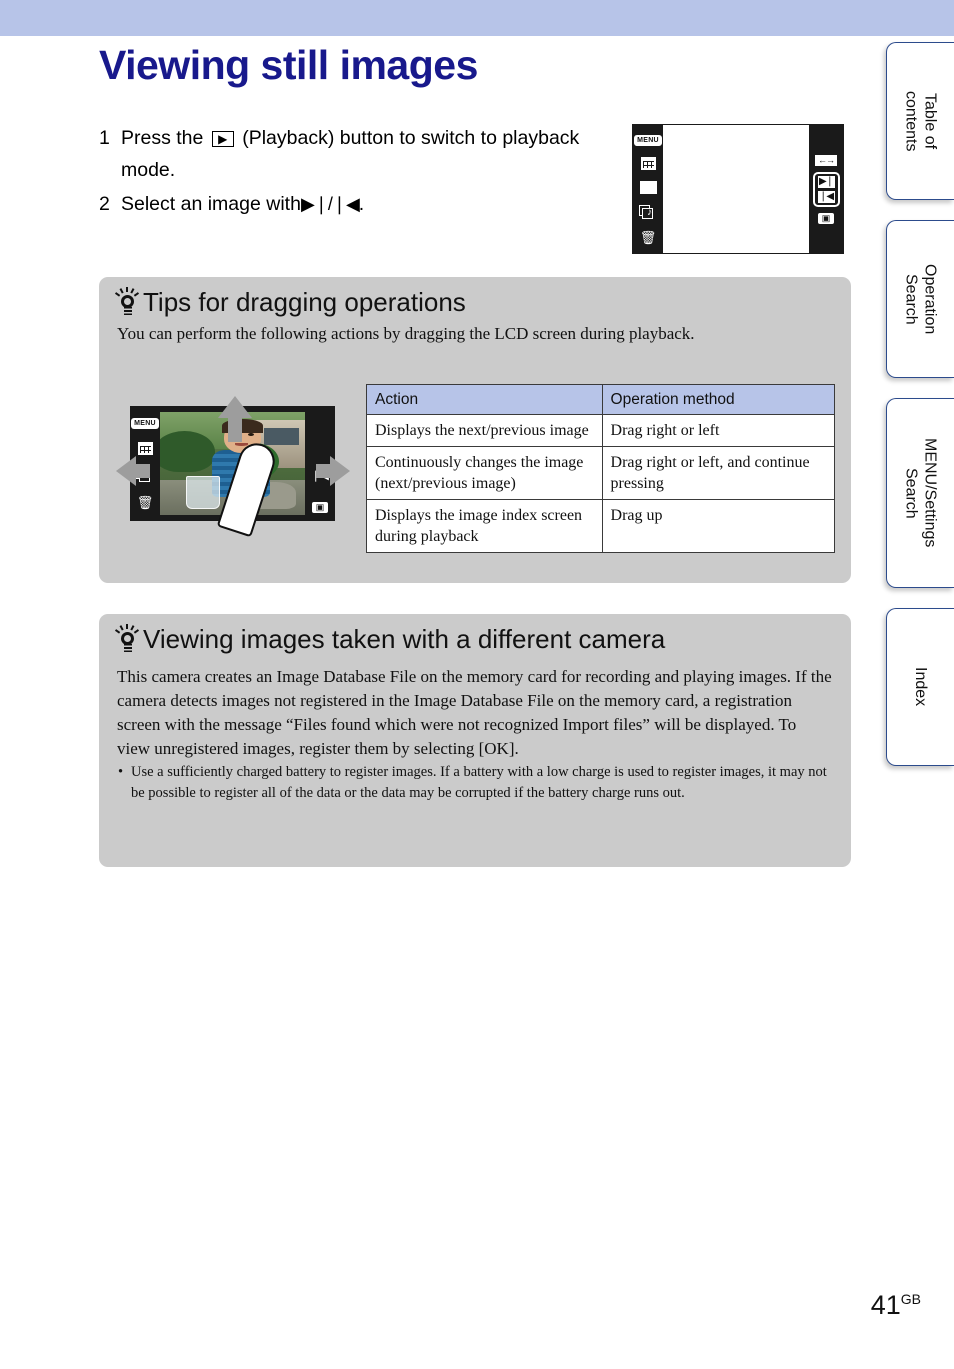 The image size is (954, 1369). What do you see at coordinates (475, 297) in the screenshot?
I see `tips-dragging-heading: Tips for dragging operations` at bounding box center [475, 297].